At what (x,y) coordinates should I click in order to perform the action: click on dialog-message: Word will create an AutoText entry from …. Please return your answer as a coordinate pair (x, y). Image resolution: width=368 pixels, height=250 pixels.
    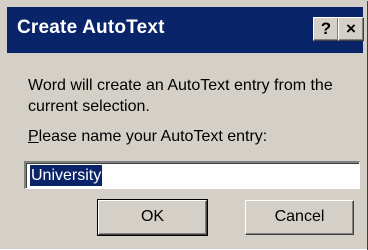
    Looking at the image, I should click on (180, 96).